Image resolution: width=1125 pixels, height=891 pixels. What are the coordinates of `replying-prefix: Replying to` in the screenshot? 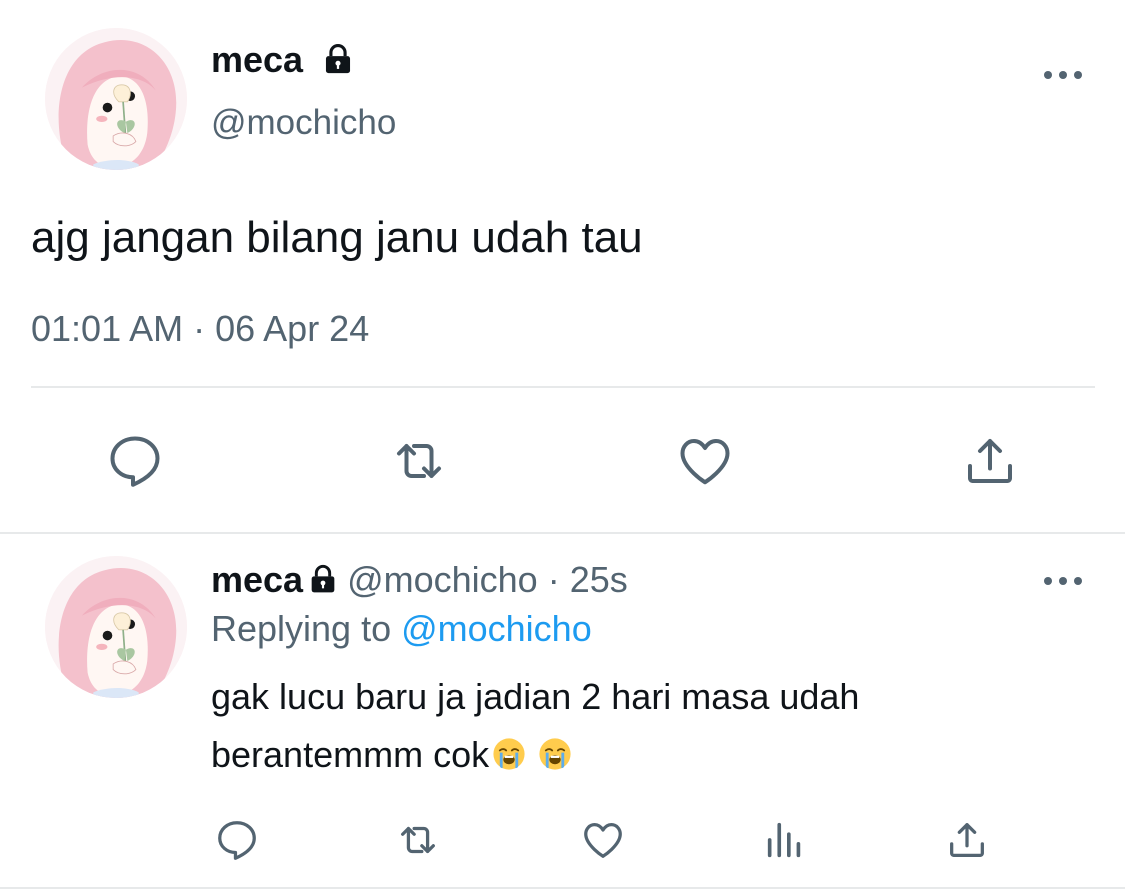 It's located at (306, 628).